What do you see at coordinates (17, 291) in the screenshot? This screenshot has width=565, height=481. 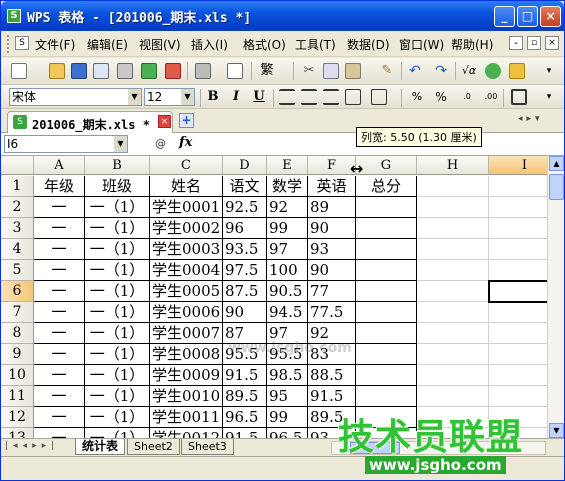 I see `row-header: 6` at bounding box center [17, 291].